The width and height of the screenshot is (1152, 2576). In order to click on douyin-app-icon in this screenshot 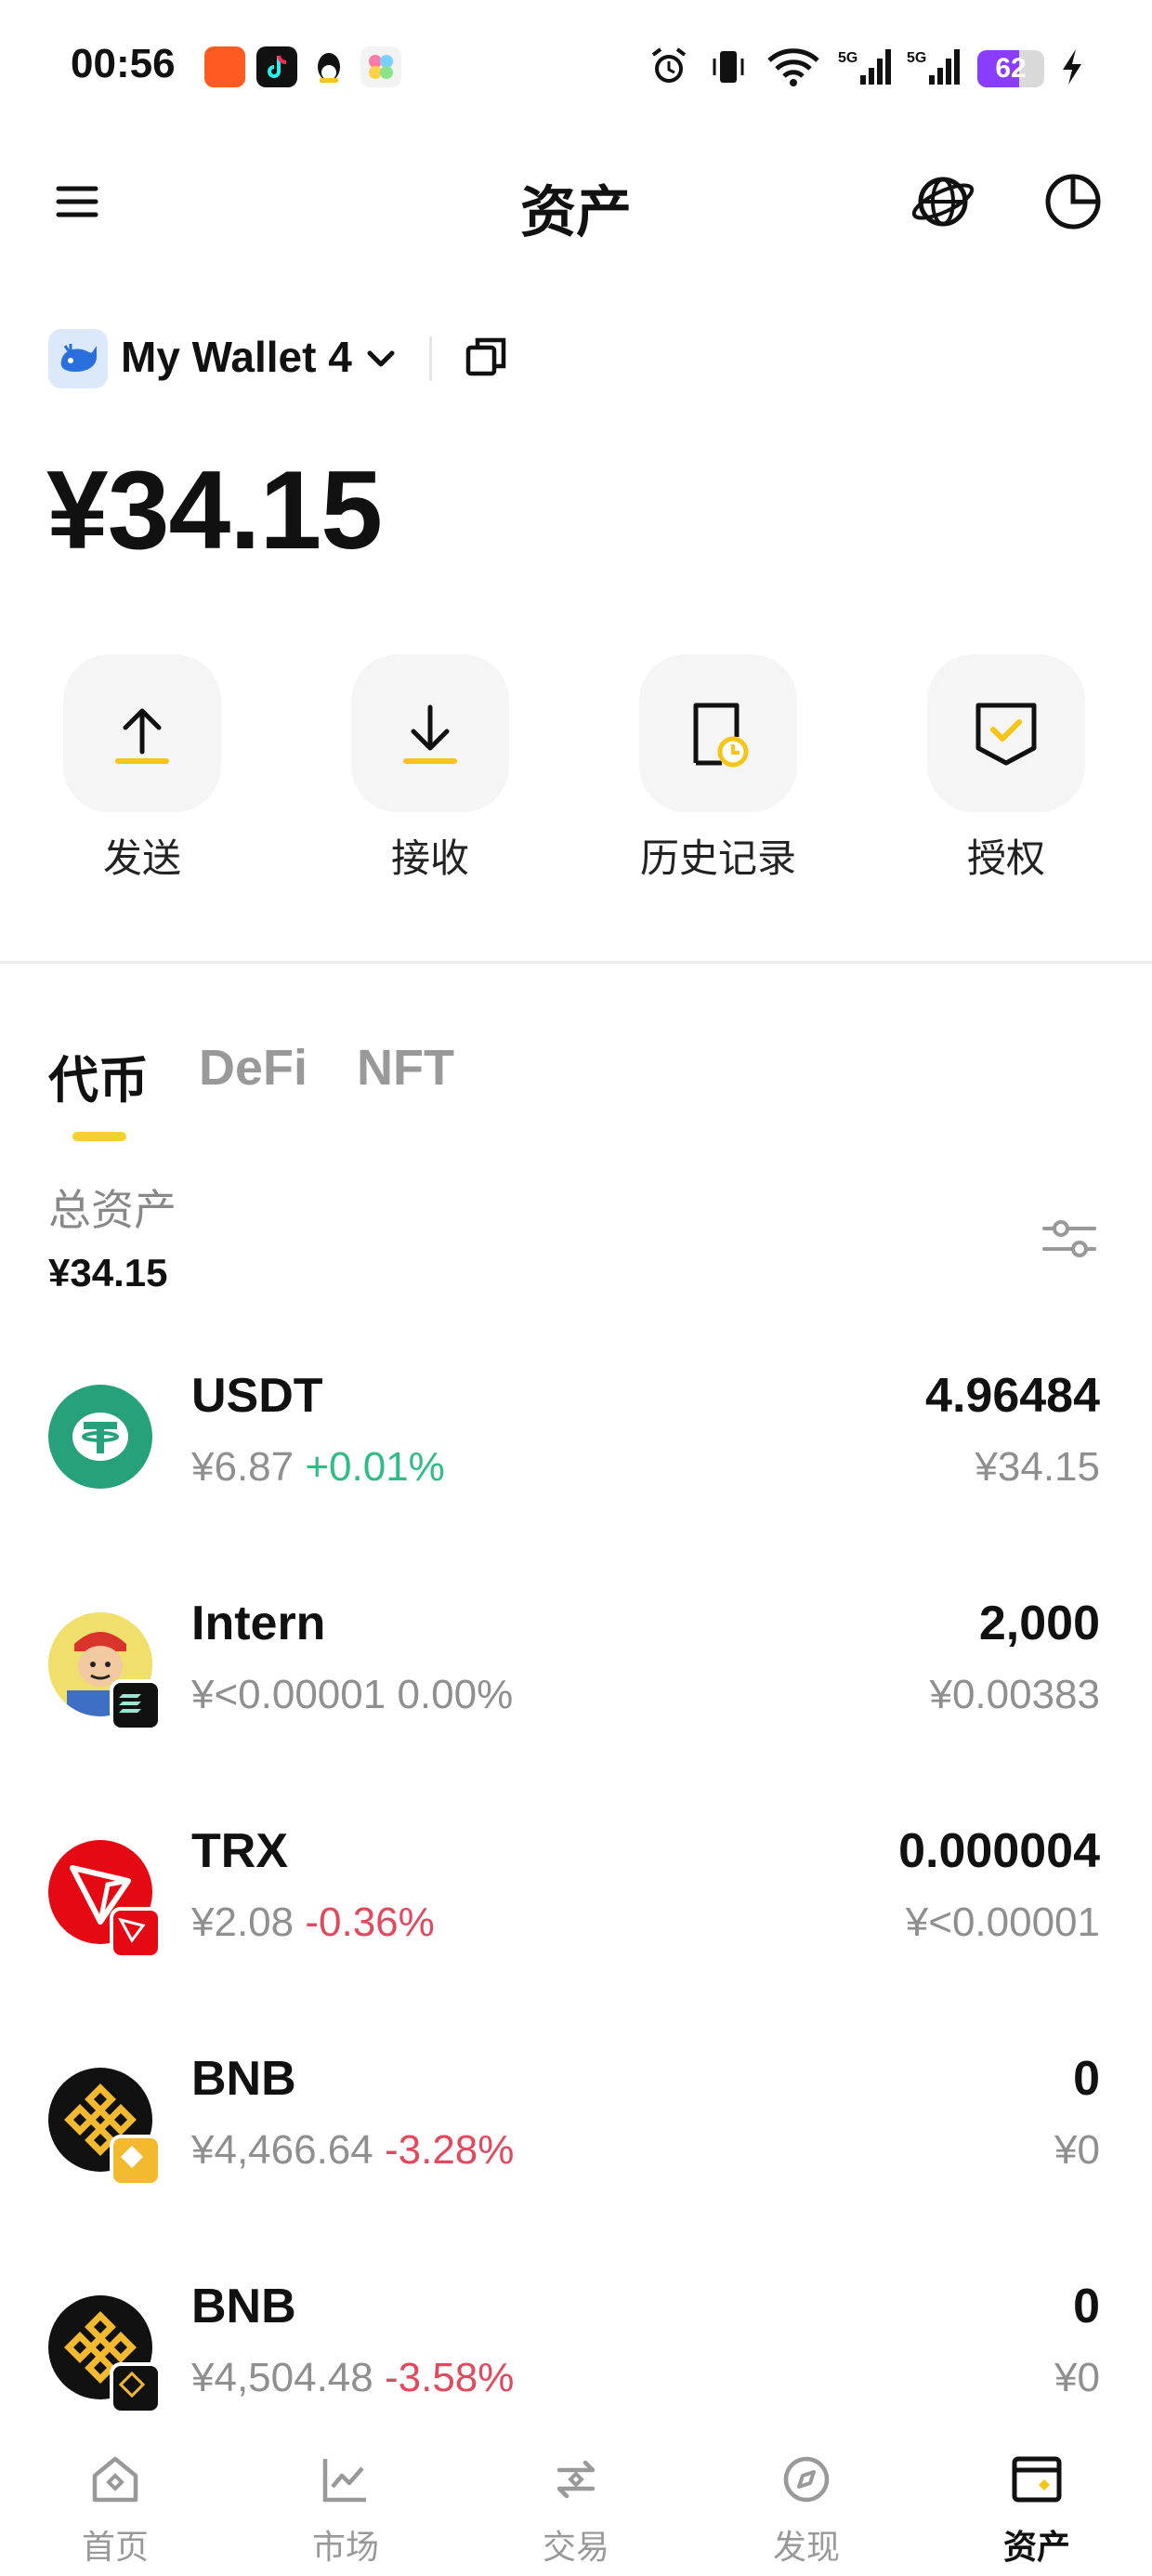, I will do `click(276, 66)`.